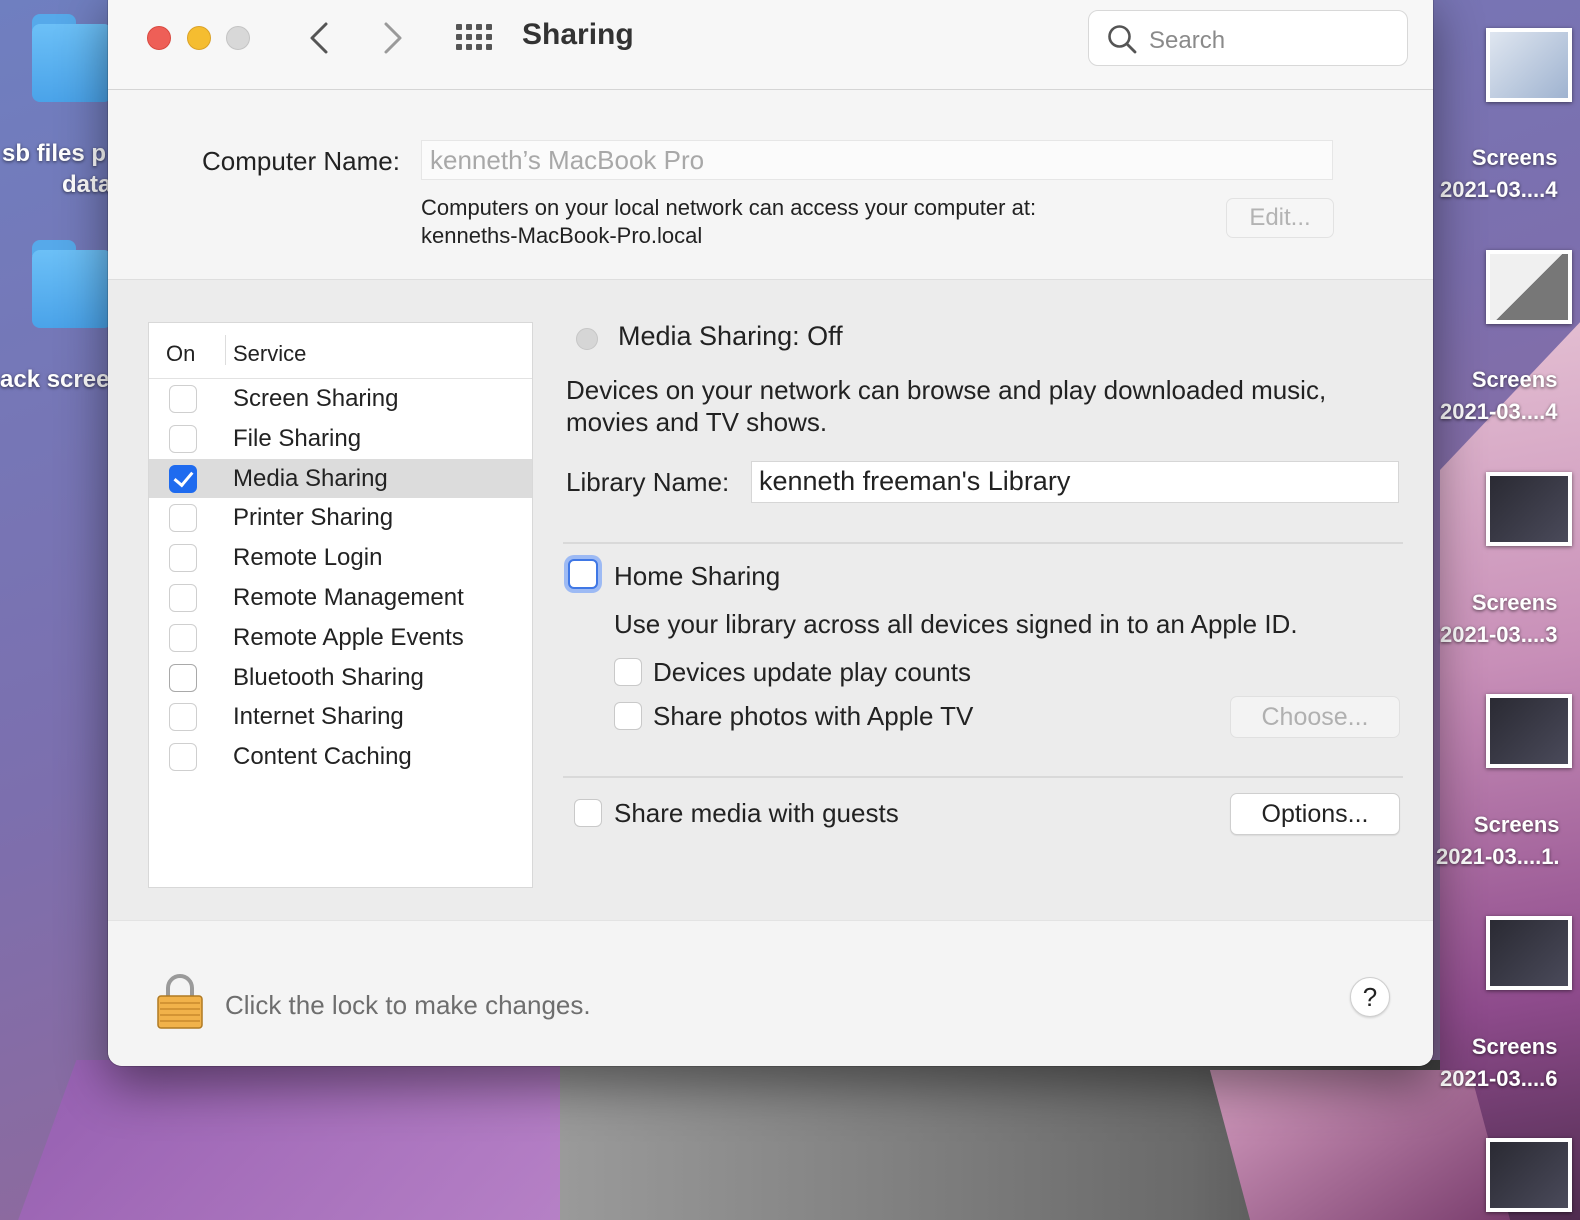 Image resolution: width=1580 pixels, height=1220 pixels. Describe the element at coordinates (301, 161) in the screenshot. I see `computer-name-label: Computer Name:` at that location.